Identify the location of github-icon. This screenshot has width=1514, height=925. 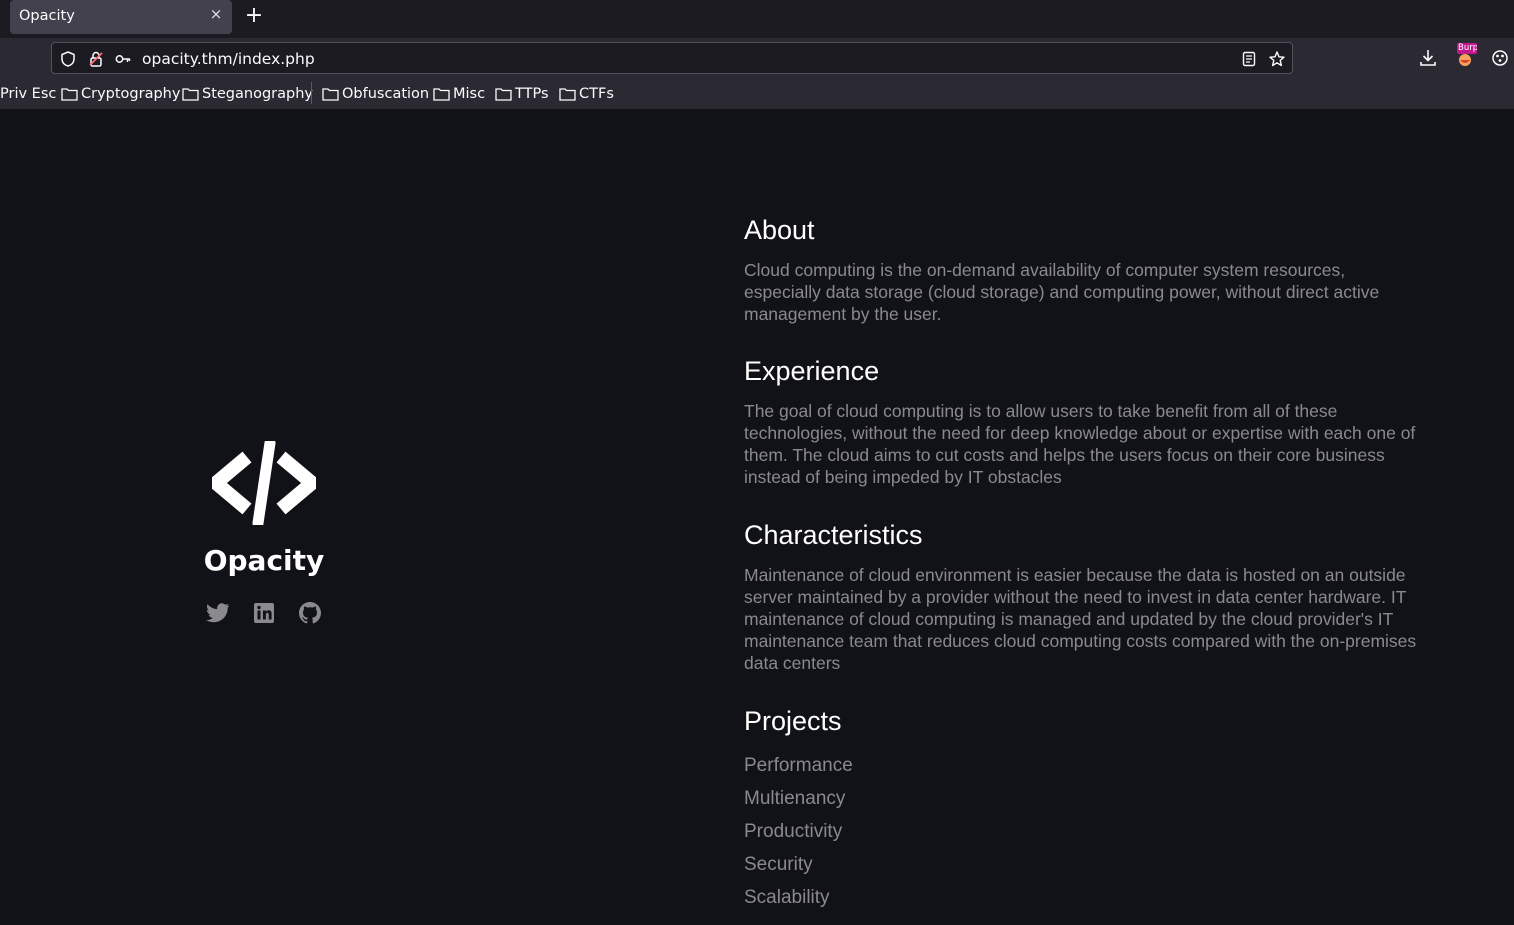
(310, 613).